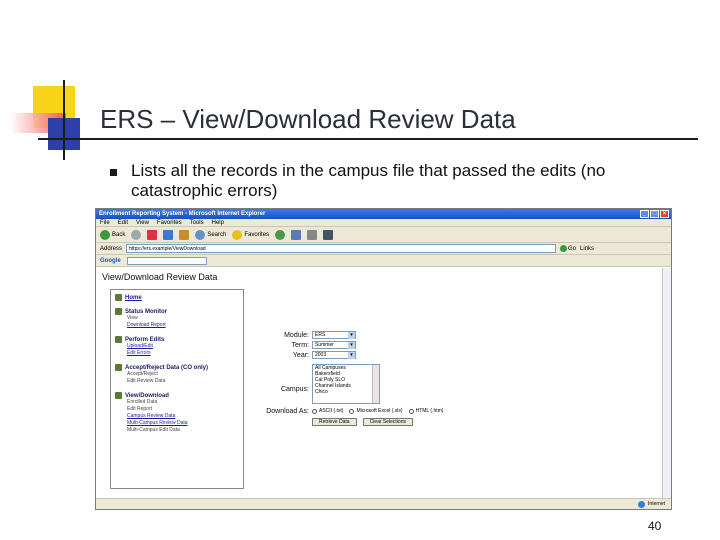 This screenshot has height=540, width=720. I want to click on bullet-marker, so click(113, 172).